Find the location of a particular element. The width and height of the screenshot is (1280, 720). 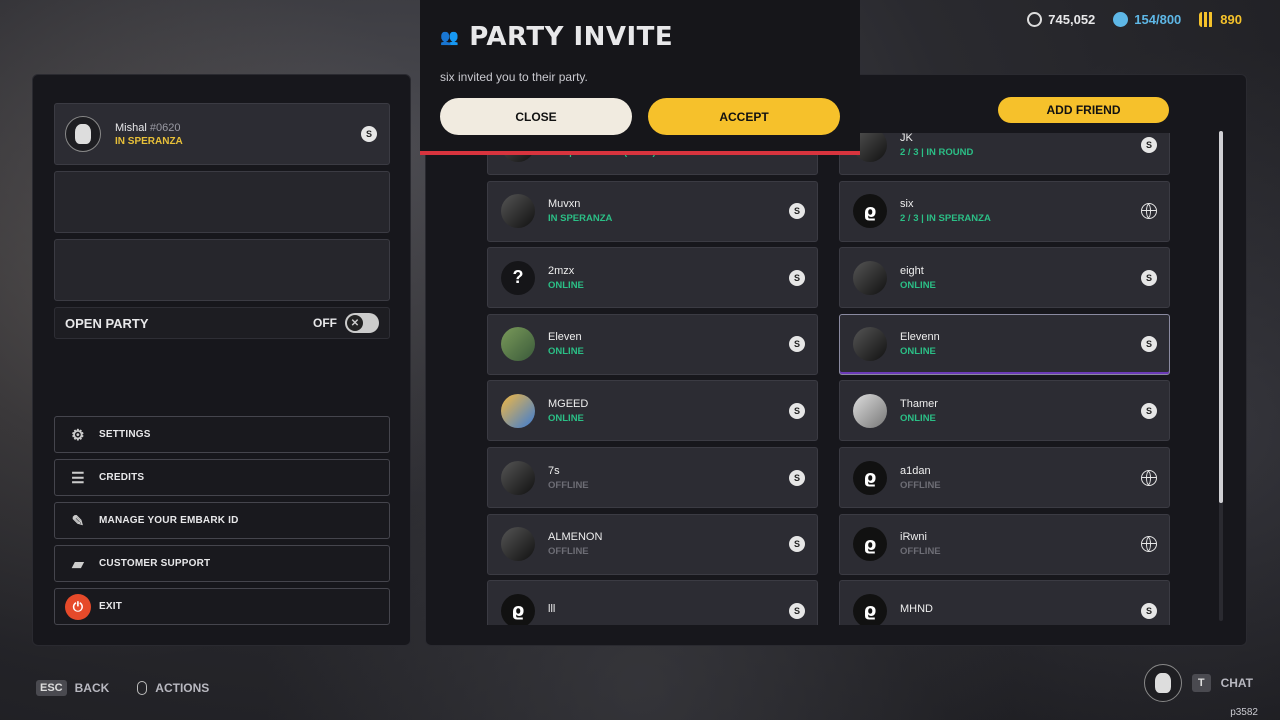

currency-bar: 745,052 154/800 890 is located at coordinates (1134, 19).